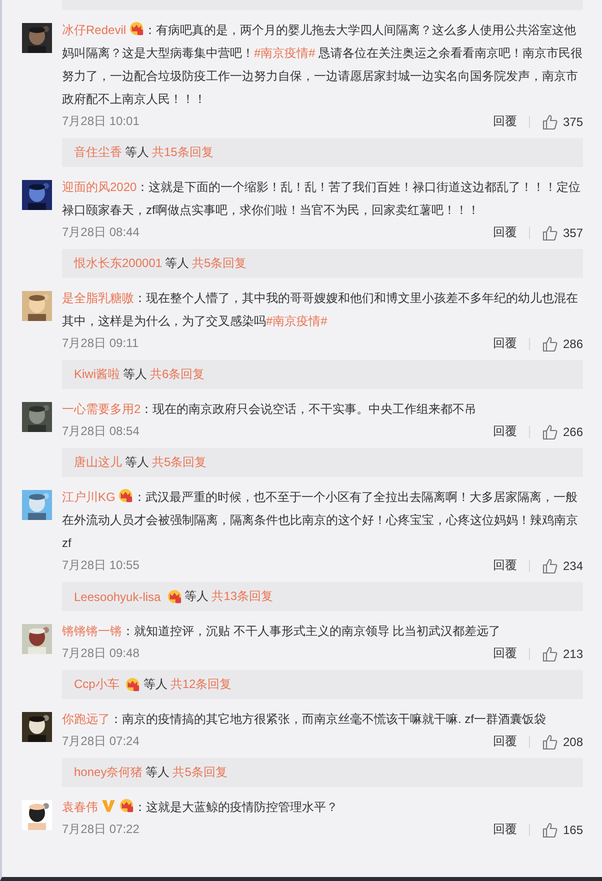 The width and height of the screenshot is (602, 881). What do you see at coordinates (282, 631) in the screenshot?
I see `comment-text: 锵锵锵一锵：就知道控评，沉贴 不干人事形式主义的南京领导 比当初武汉都差远了` at bounding box center [282, 631].